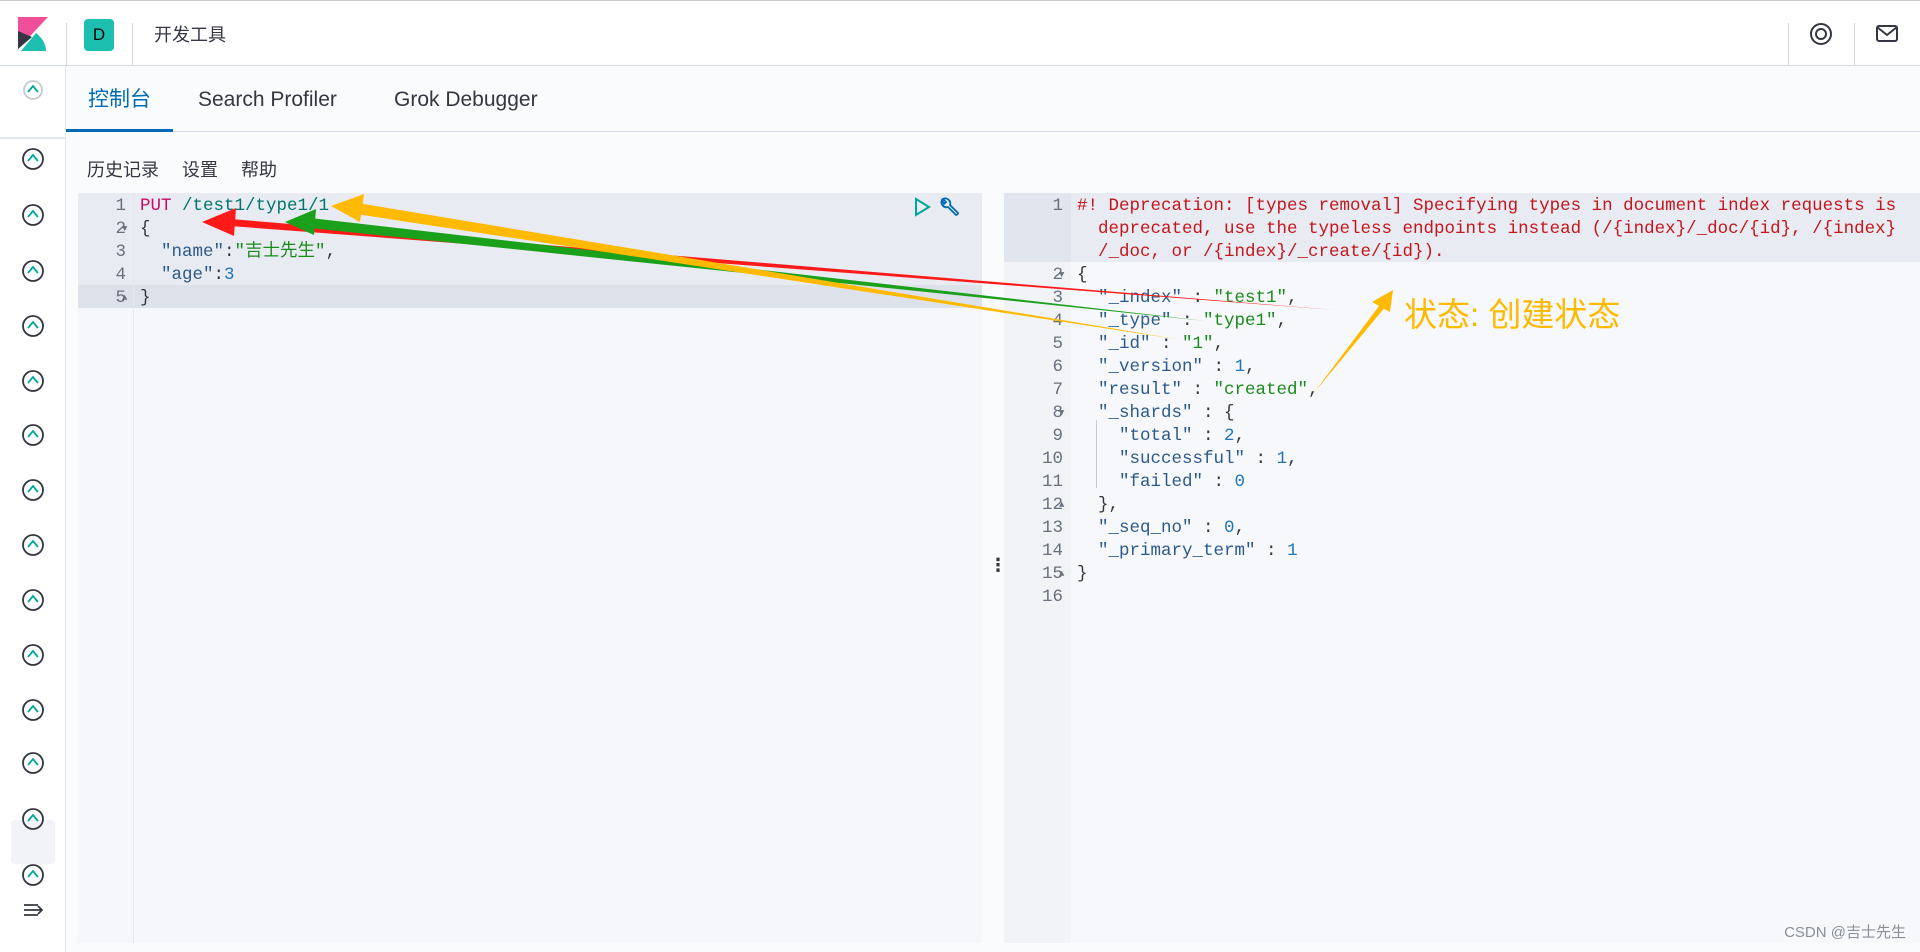 This screenshot has width=1920, height=952. I want to click on code-text: "_shards" : {, so click(1156, 413).